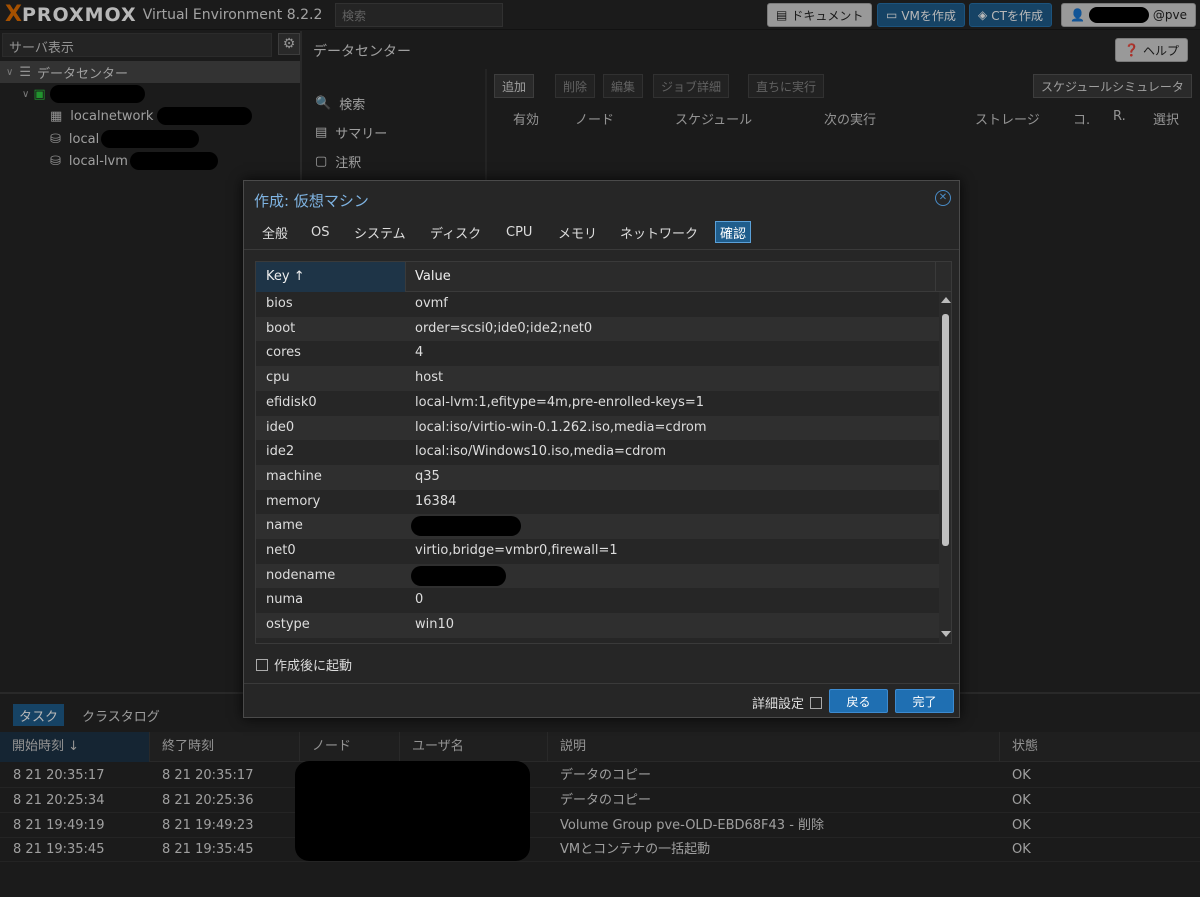 The height and width of the screenshot is (897, 1200). I want to click on grid-row: ide2 local:iso/Windows10.iso,media=cdrom, so click(597, 452).